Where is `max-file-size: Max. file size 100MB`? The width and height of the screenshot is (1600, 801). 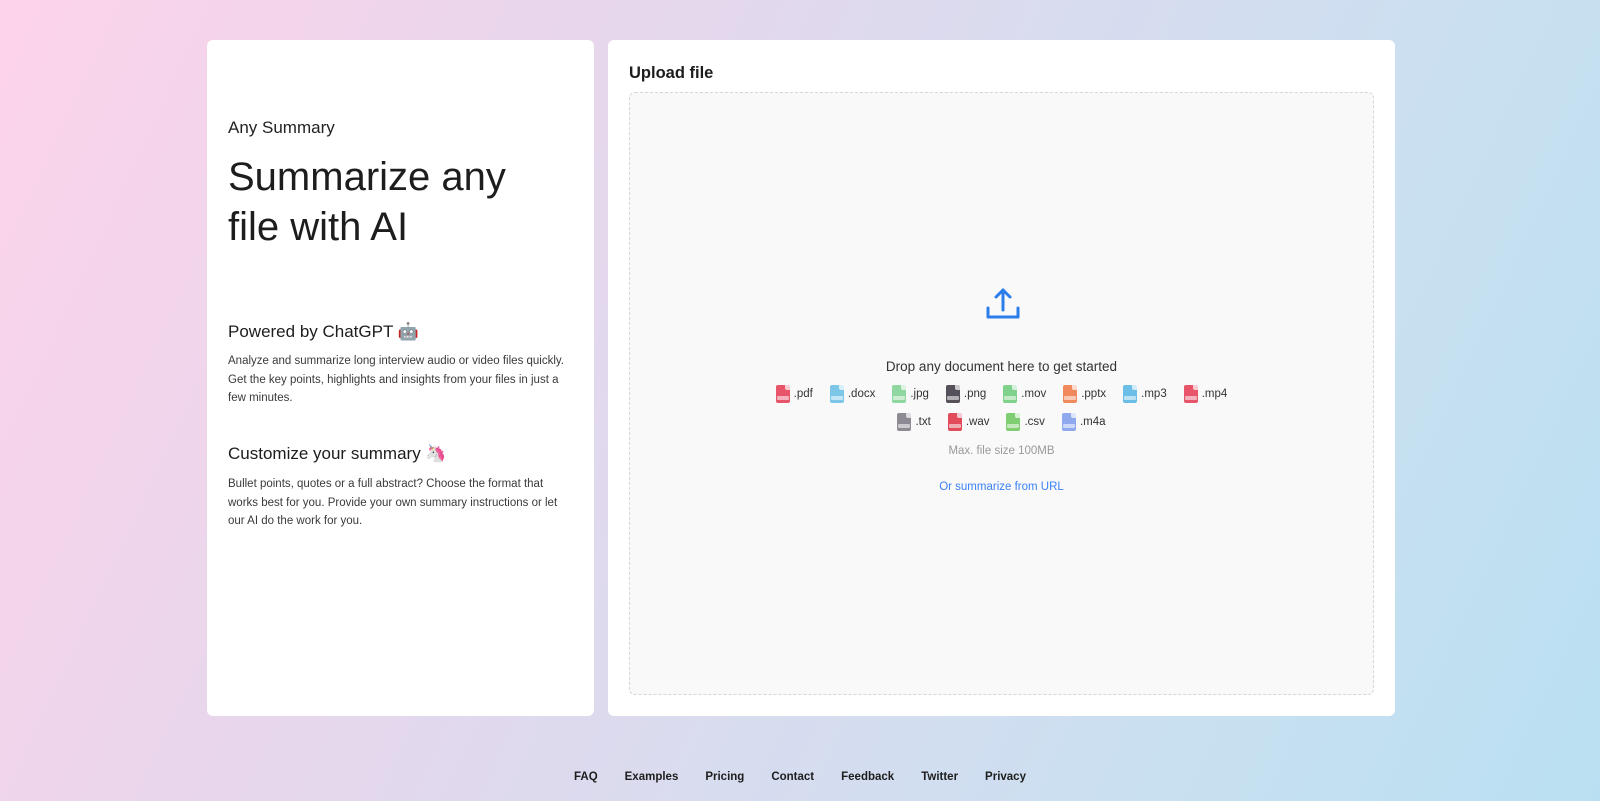
max-file-size: Max. file size 100MB is located at coordinates (1001, 451).